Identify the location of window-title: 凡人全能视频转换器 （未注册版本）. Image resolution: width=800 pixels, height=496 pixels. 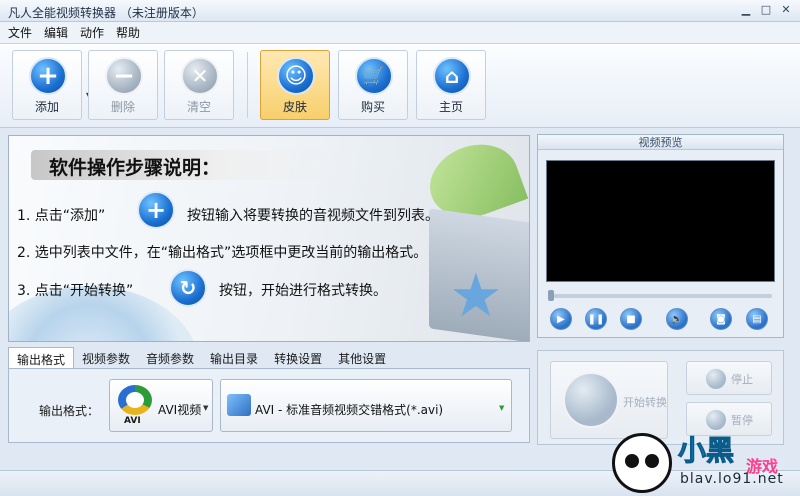
(106, 13).